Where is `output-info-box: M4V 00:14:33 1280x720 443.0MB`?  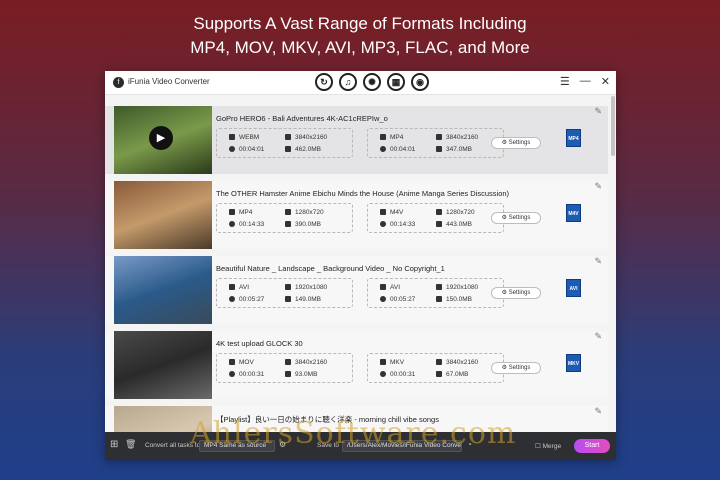 output-info-box: M4V 00:14:33 1280x720 443.0MB is located at coordinates (435, 218).